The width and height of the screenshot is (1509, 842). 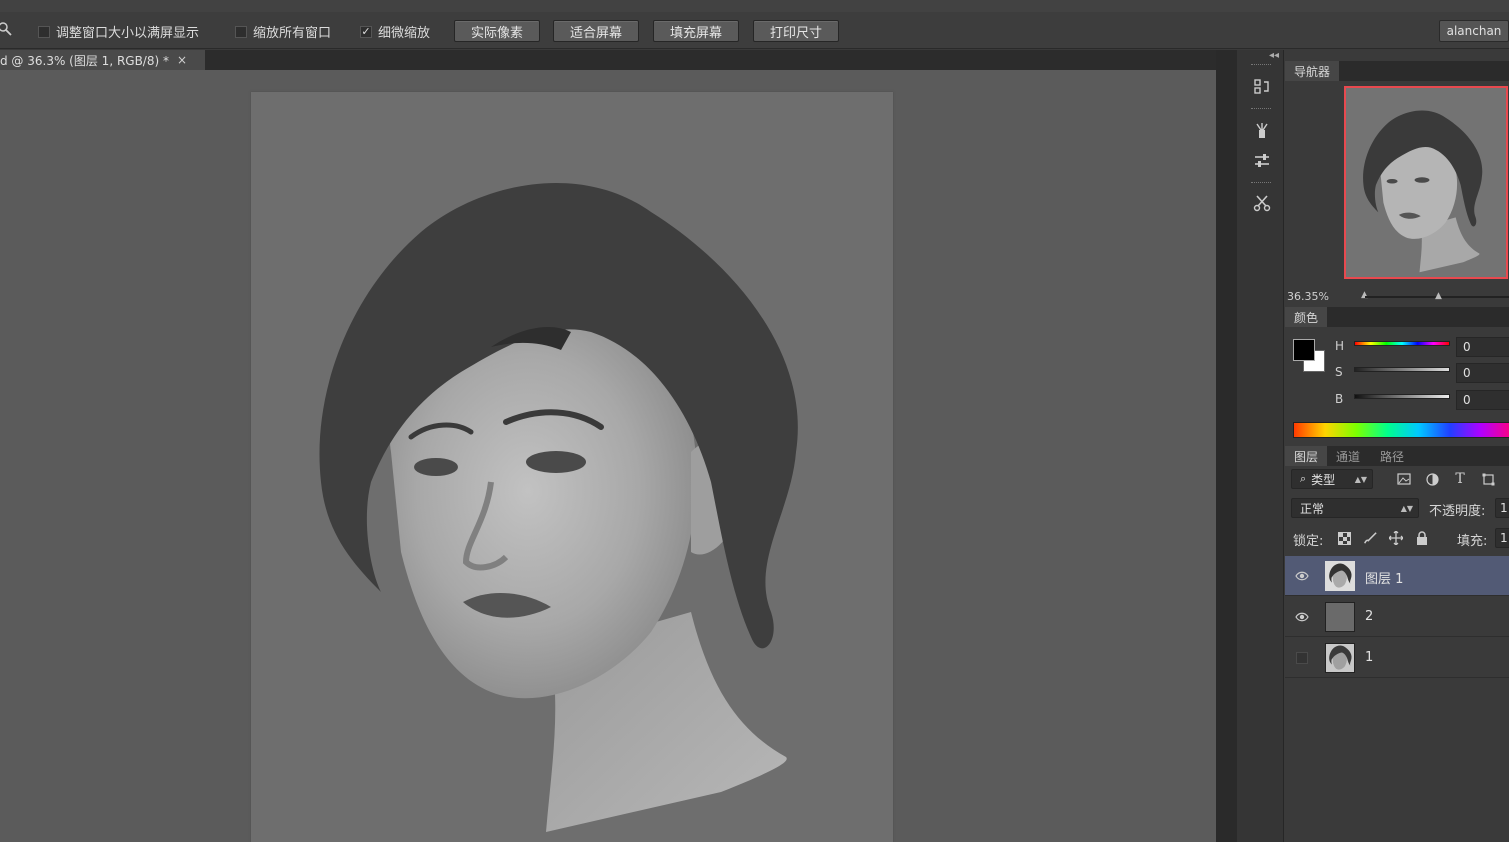 What do you see at coordinates (1308, 541) in the screenshot?
I see `lock-label: 锁定:` at bounding box center [1308, 541].